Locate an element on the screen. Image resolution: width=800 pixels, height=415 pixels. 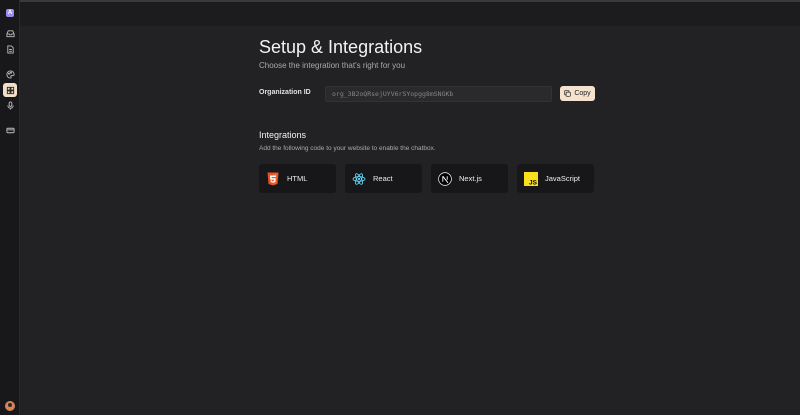
integration-card-label: Next.js is located at coordinates (470, 178).